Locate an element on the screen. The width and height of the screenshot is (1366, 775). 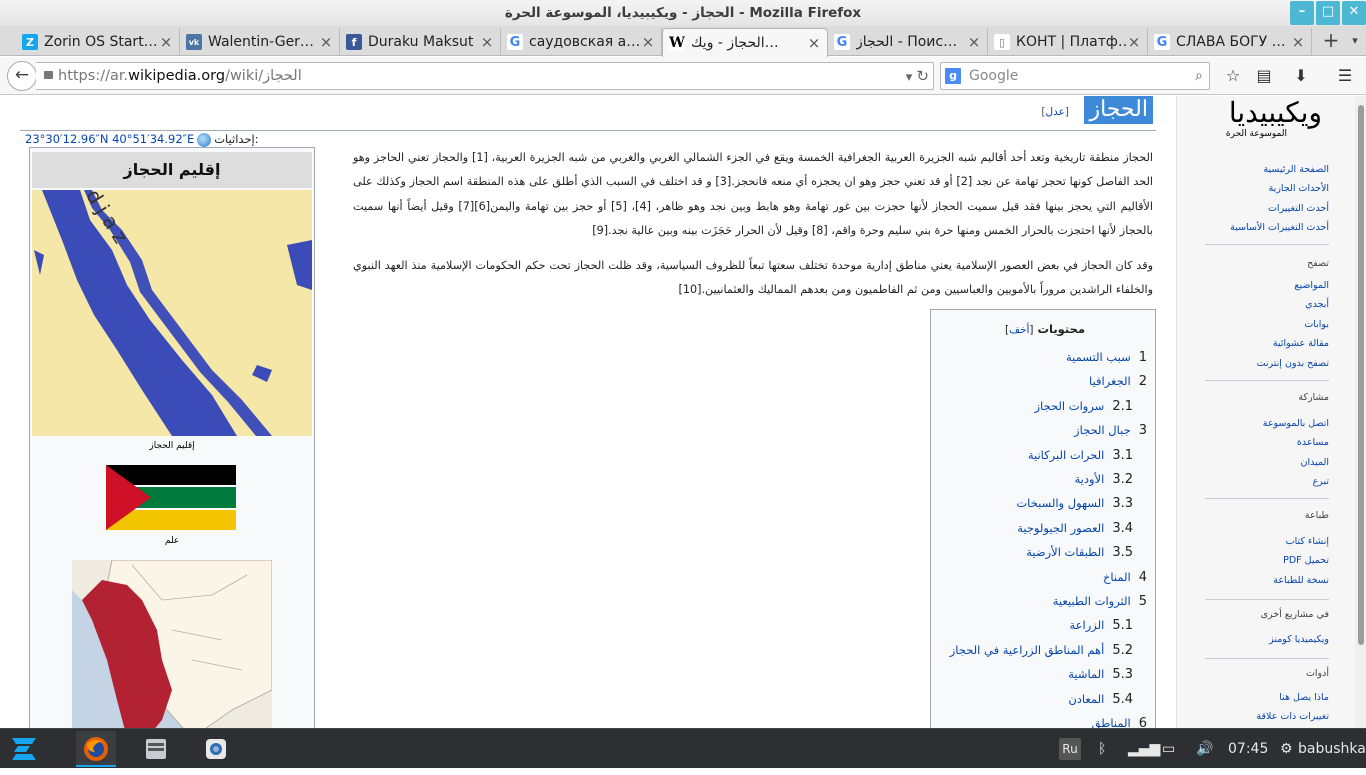
volume-icon: 🔊 is located at coordinates (1204, 749).